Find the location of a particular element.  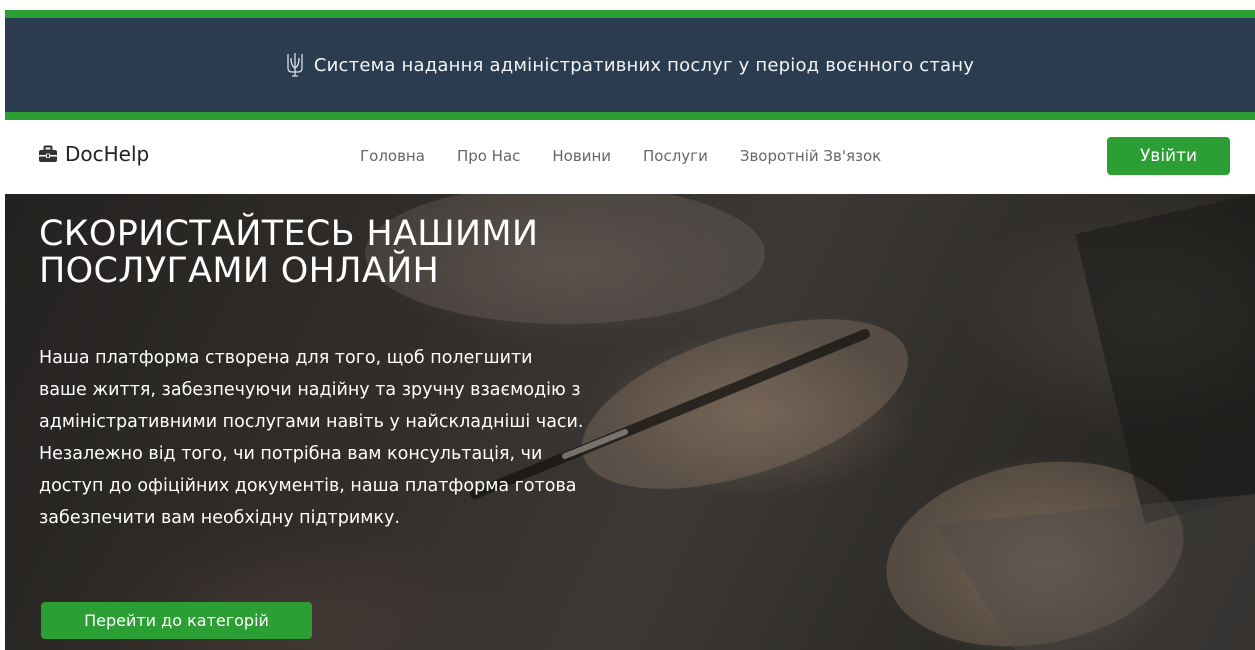

nav-link-services: Послуги is located at coordinates (675, 156).